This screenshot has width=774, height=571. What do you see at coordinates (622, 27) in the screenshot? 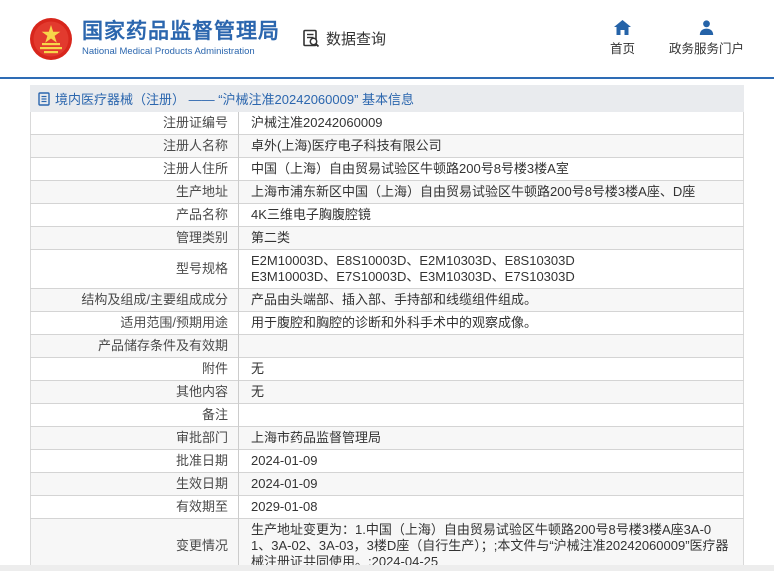
I see `home-icon` at bounding box center [622, 27].